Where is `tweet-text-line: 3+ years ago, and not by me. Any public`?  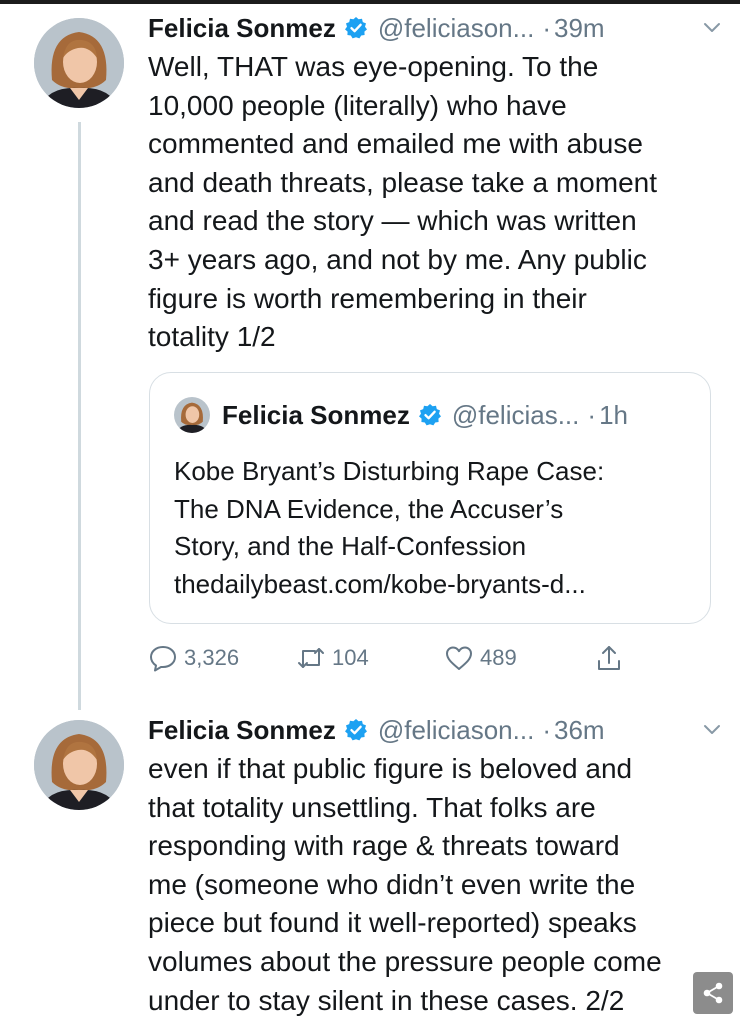 tweet-text-line: 3+ years ago, and not by me. Any public is located at coordinates (397, 259).